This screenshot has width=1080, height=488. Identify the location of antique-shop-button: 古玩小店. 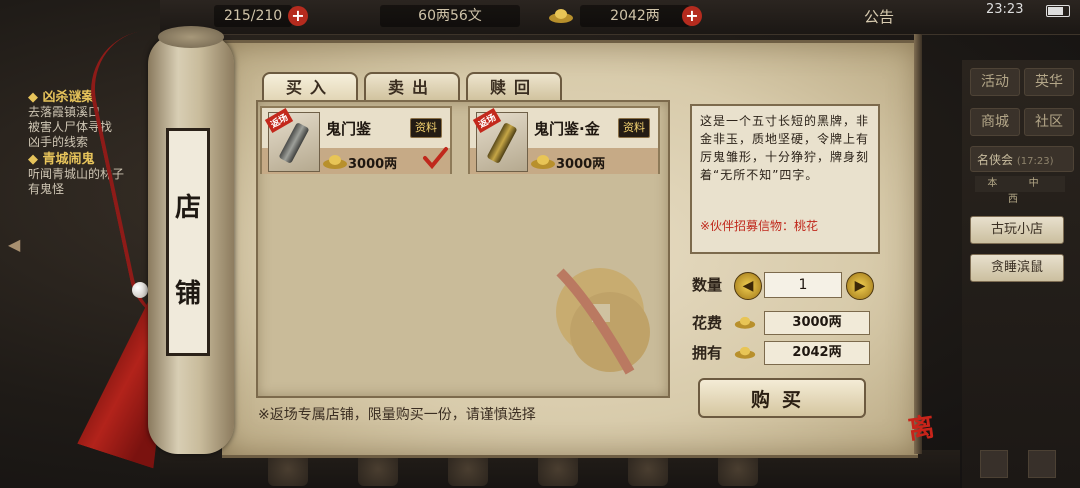
(1017, 230).